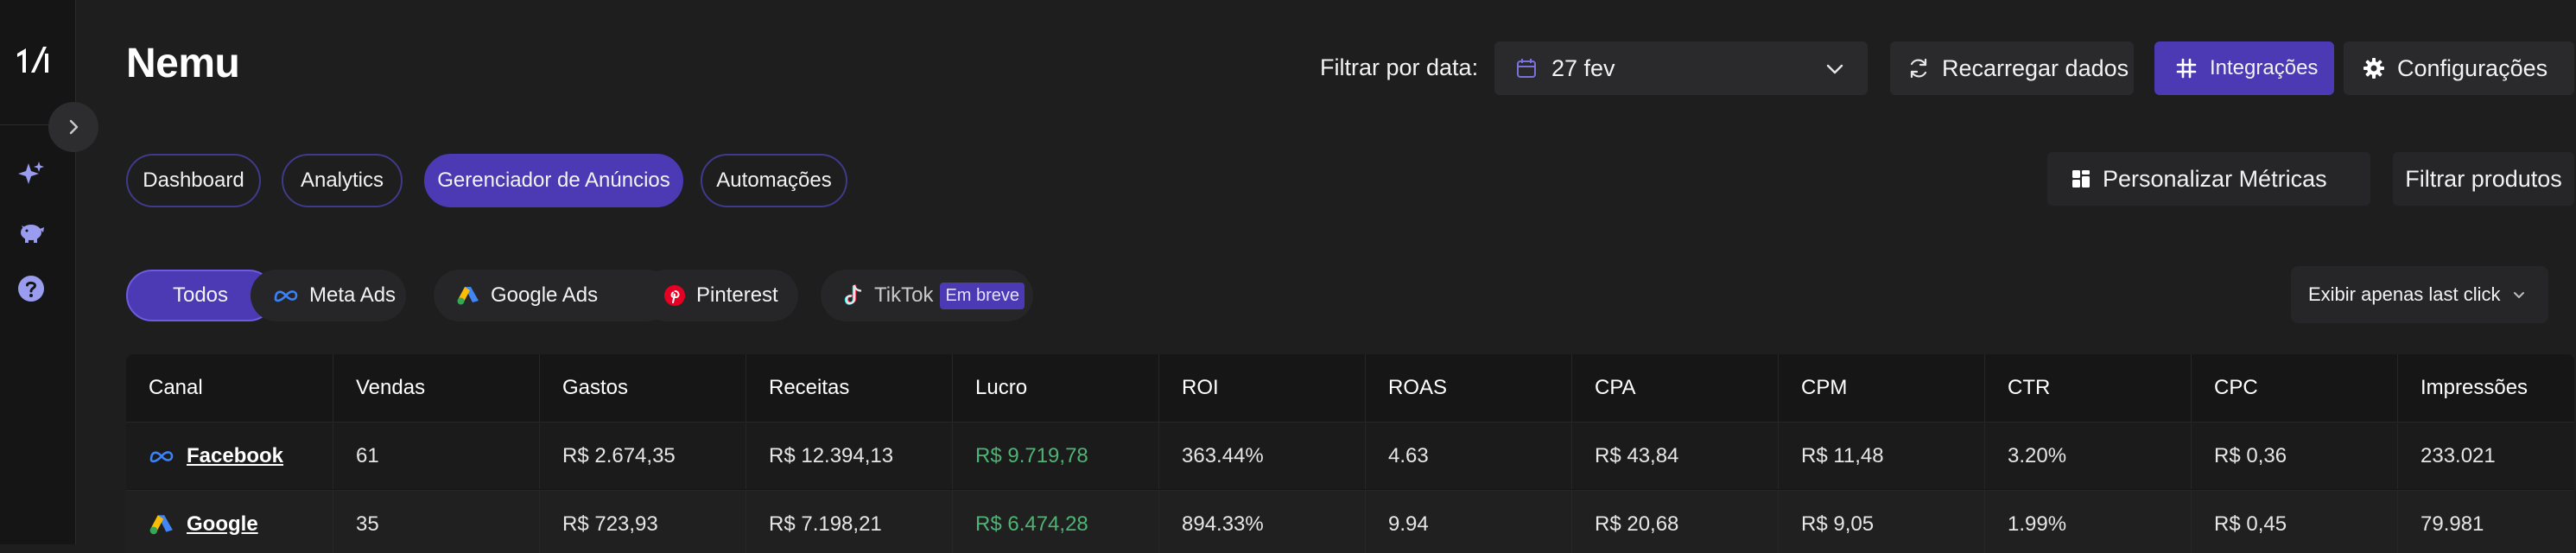 This screenshot has width=2576, height=553. Describe the element at coordinates (1674, 456) in the screenshot. I see `cpa-cell: R$ 43,84` at that location.